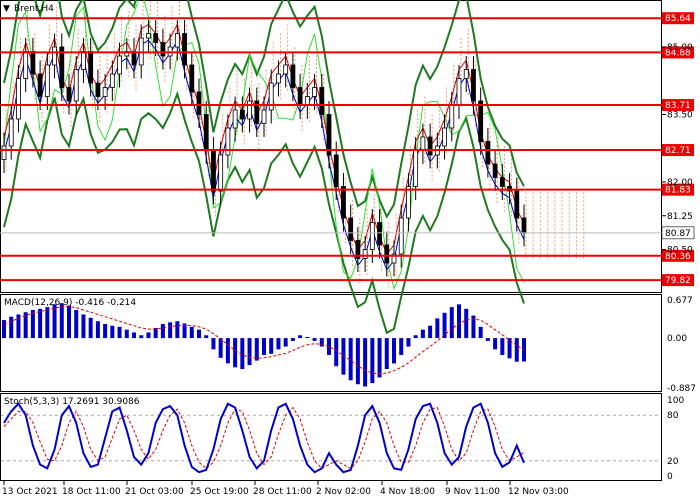 The image size is (700, 500). What do you see at coordinates (72, 402) in the screenshot?
I see `stoch-label: Stoch(5,3,3) 17.2691 30.9086` at bounding box center [72, 402].